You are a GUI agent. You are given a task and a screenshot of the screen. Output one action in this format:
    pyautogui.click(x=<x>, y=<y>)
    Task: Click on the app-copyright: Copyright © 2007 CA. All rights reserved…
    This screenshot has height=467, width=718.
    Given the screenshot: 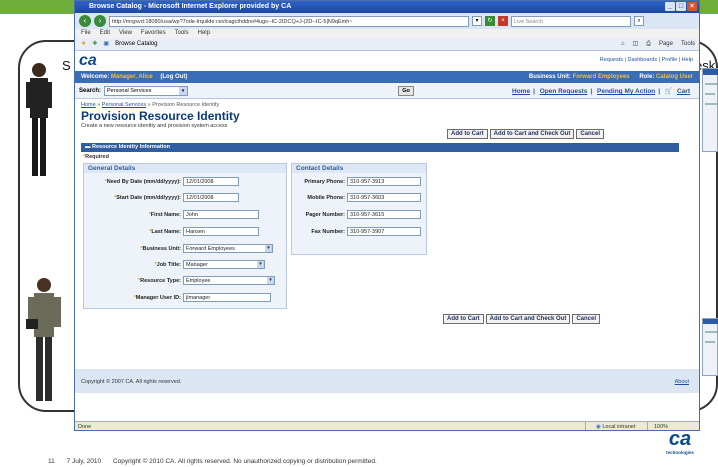 What is the action you would take?
    pyautogui.click(x=131, y=382)
    